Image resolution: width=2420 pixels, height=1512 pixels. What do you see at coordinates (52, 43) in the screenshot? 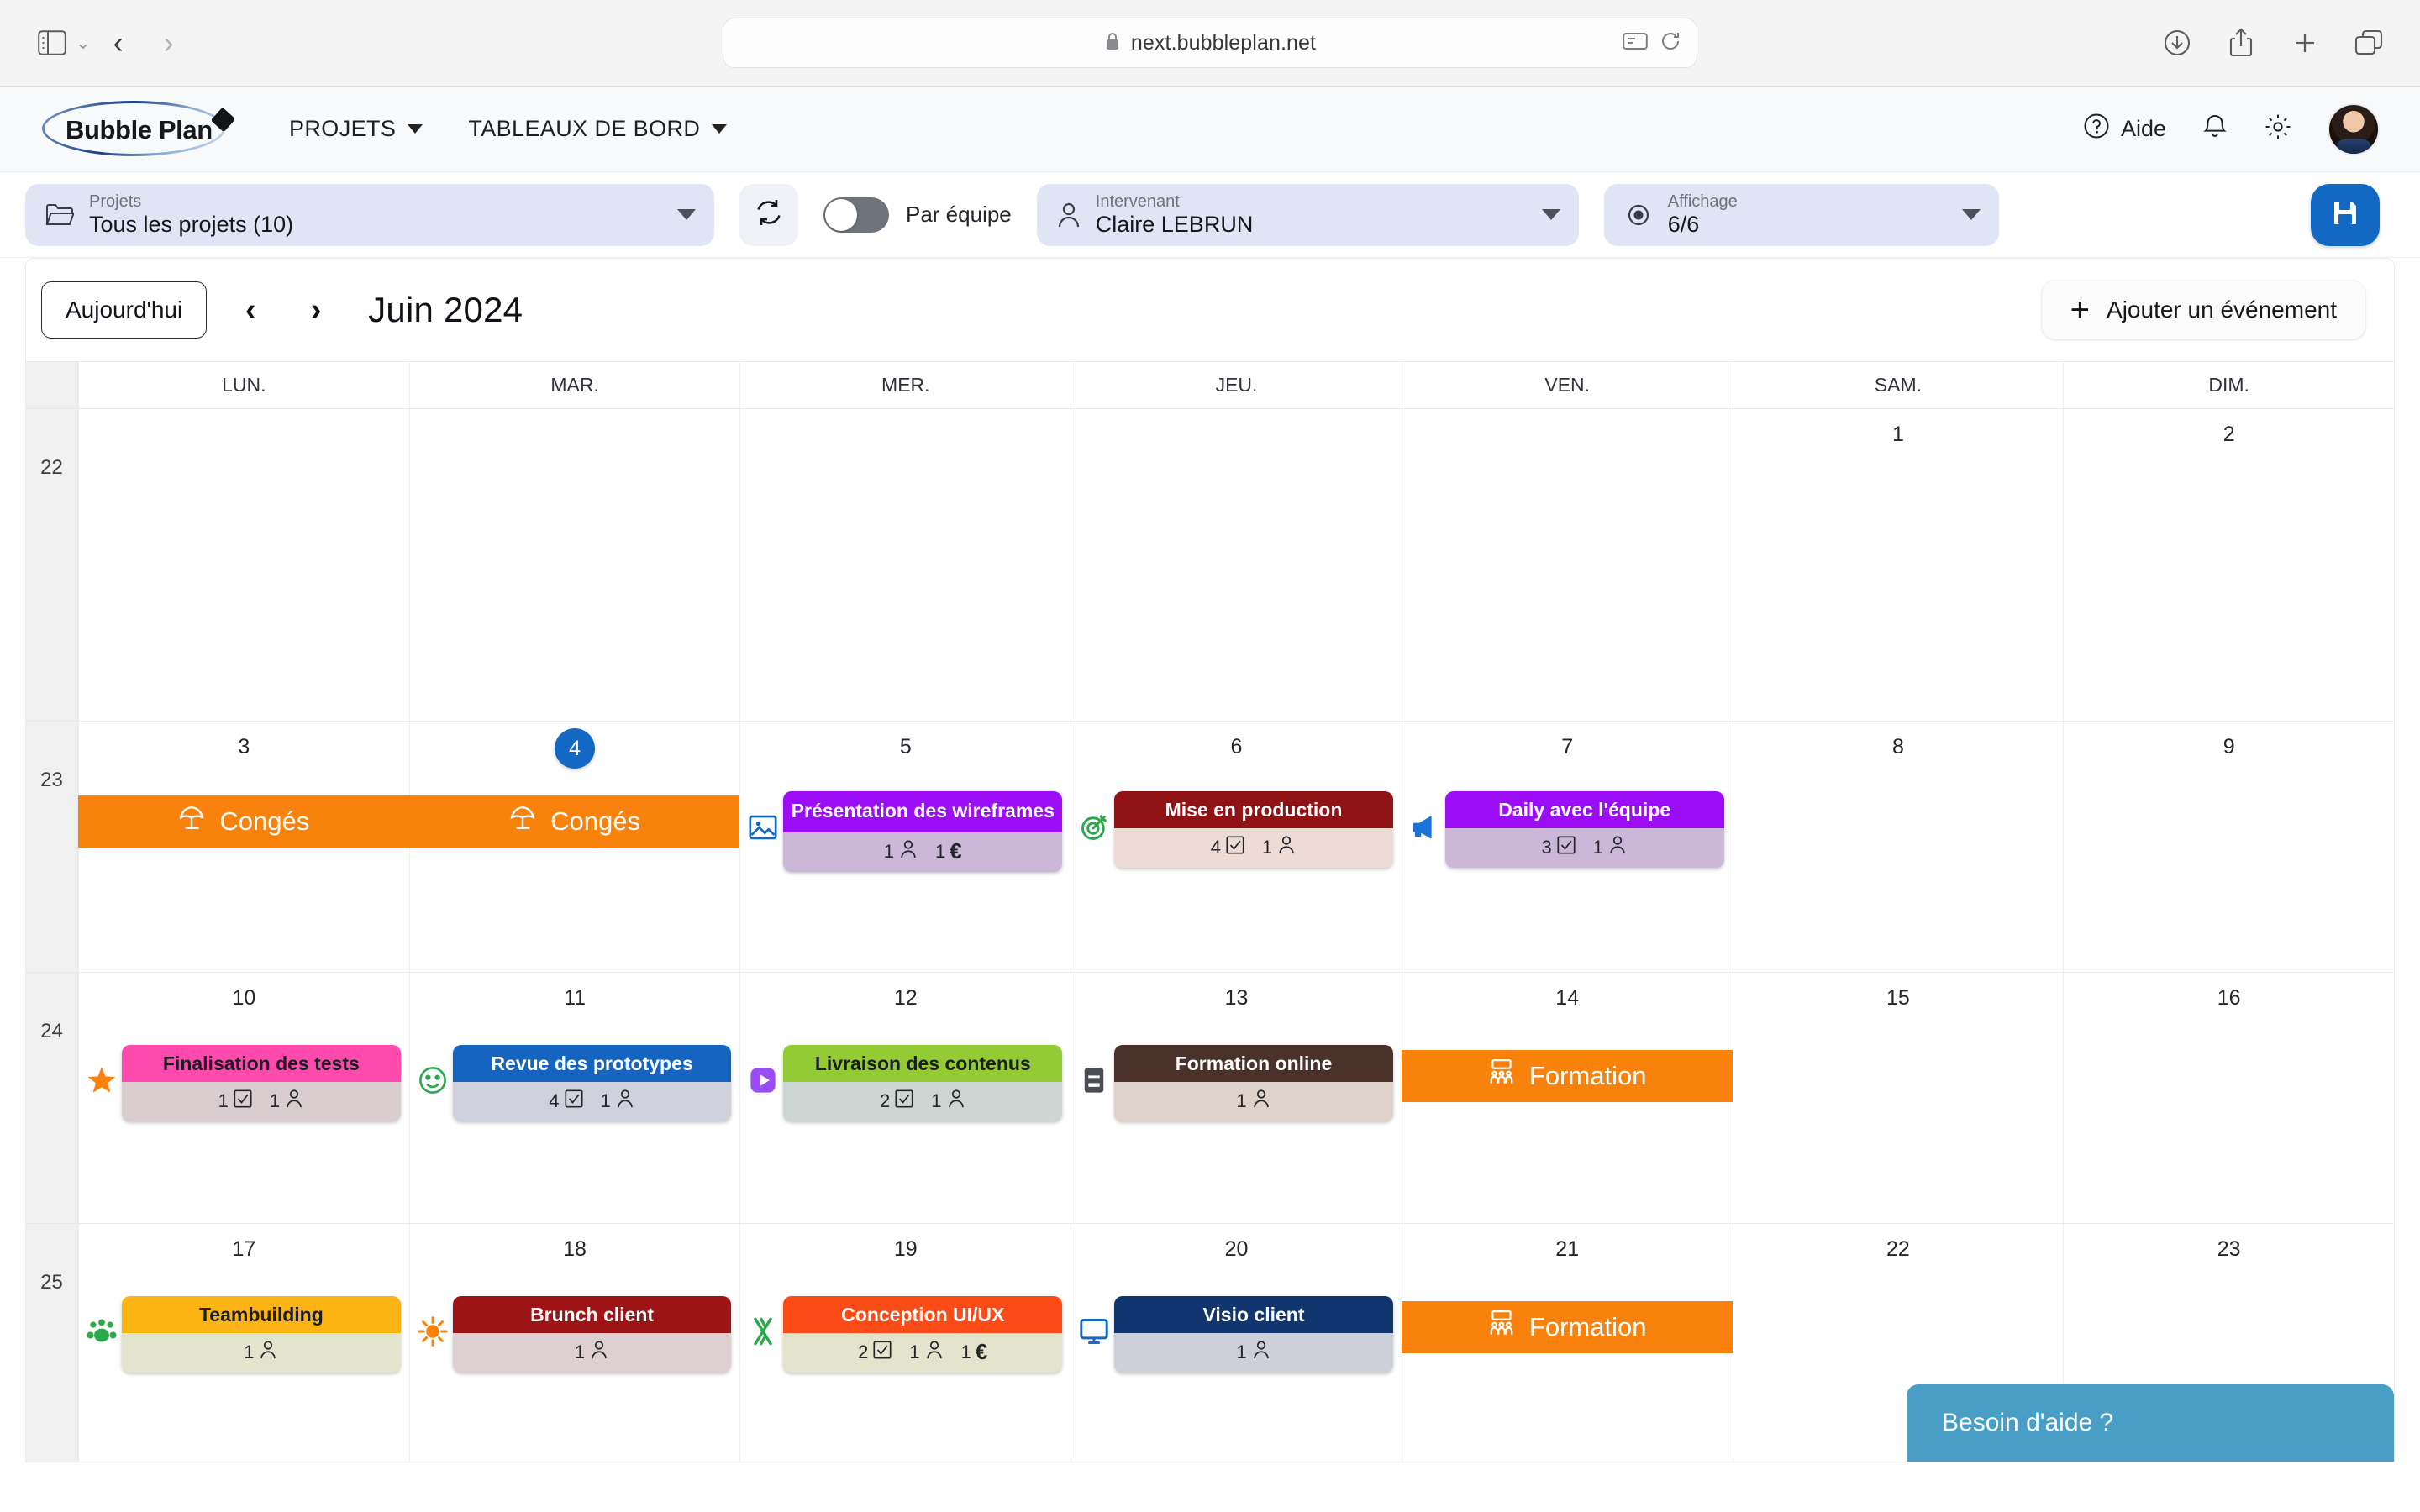
I see `sidebar-toggle-icon` at bounding box center [52, 43].